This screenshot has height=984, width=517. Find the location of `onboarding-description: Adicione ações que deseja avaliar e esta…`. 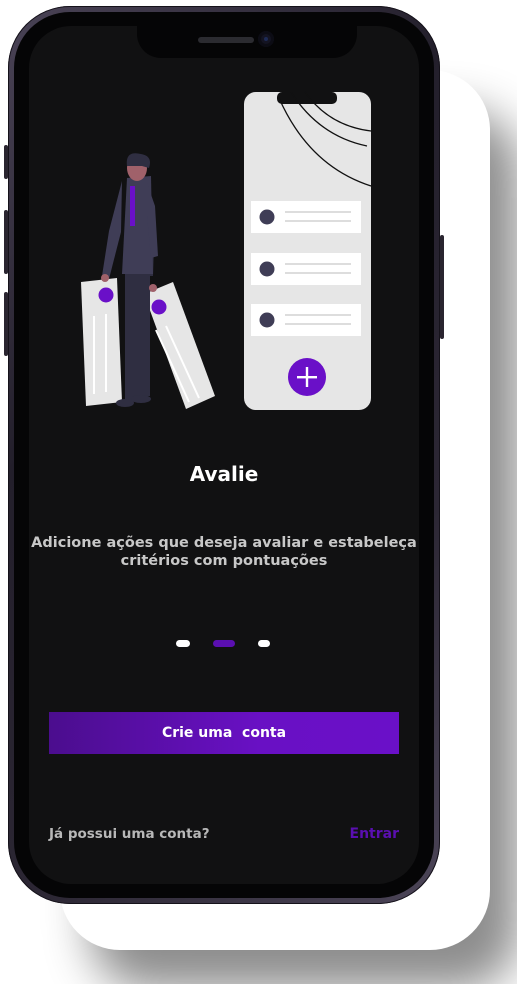

onboarding-description: Adicione ações que deseja avaliar e esta… is located at coordinates (224, 552).